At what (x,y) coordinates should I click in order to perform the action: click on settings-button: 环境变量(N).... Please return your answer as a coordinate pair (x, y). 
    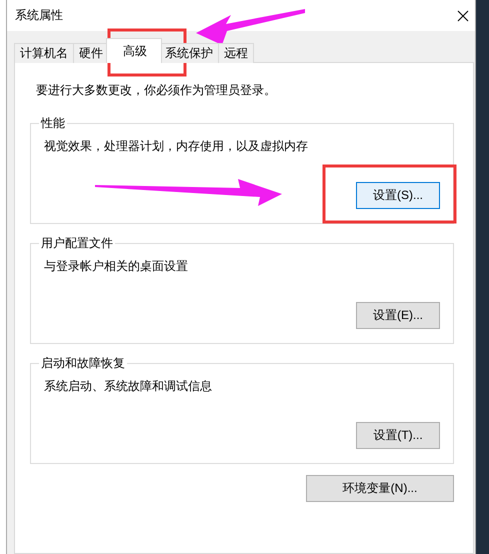
    Looking at the image, I should click on (380, 488).